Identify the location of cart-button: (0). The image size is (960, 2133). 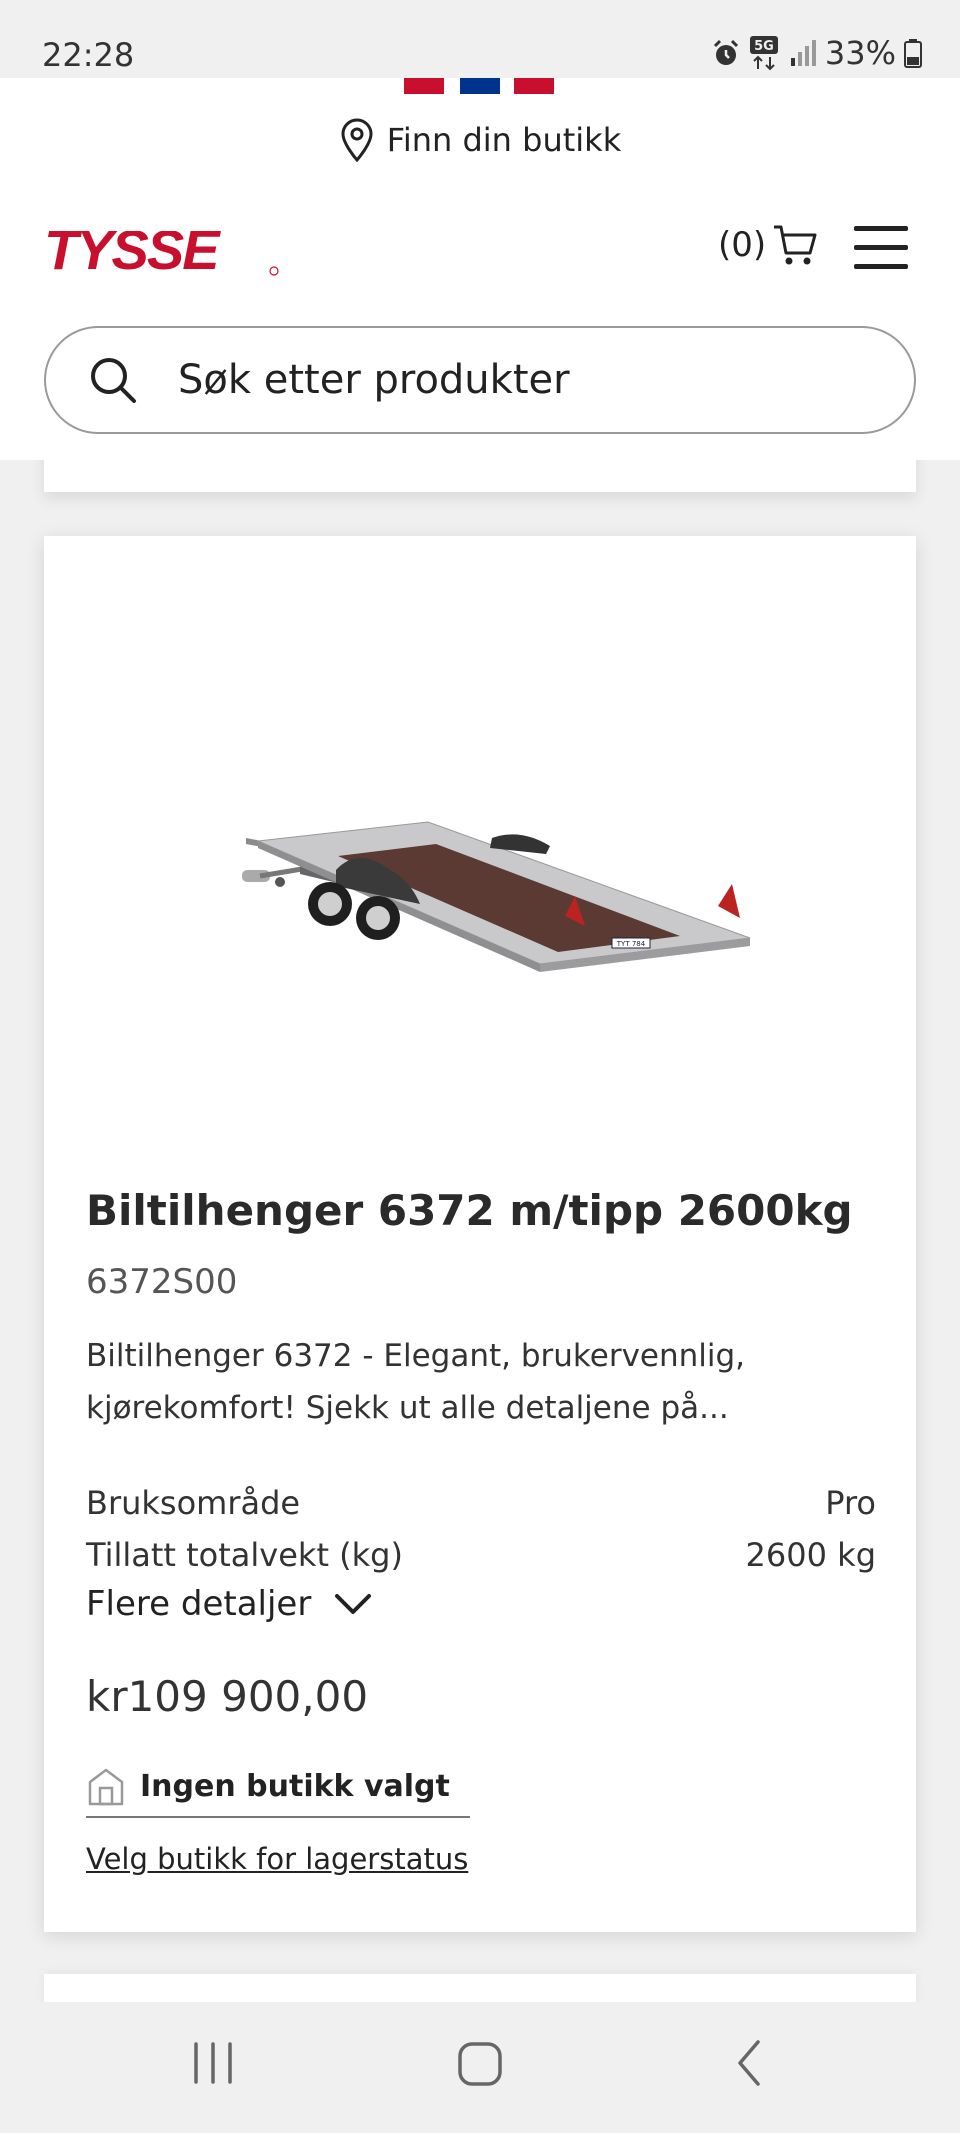
(768, 245).